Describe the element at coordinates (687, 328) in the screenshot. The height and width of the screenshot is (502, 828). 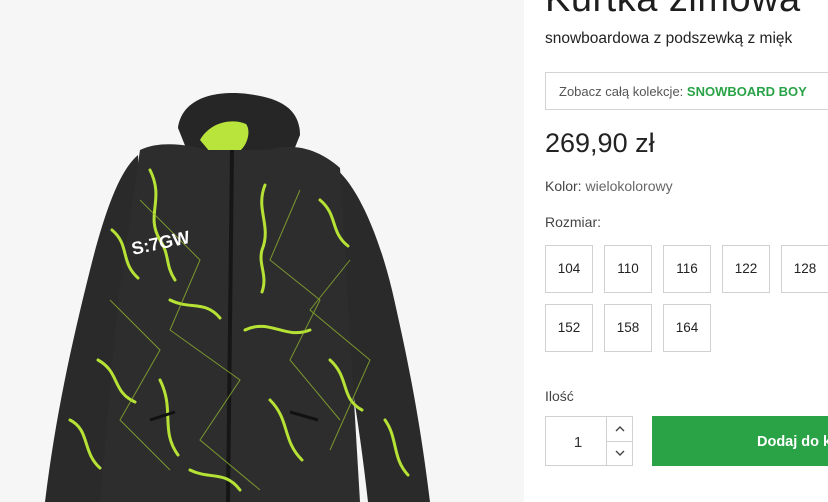
I see `size-option-164: 164` at that location.